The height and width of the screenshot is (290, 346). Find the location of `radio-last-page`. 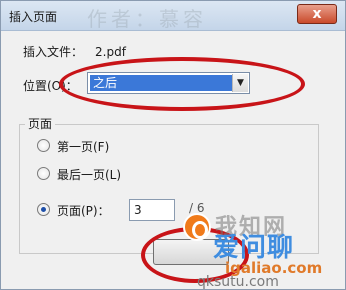

radio-last-page is located at coordinates (43, 173).